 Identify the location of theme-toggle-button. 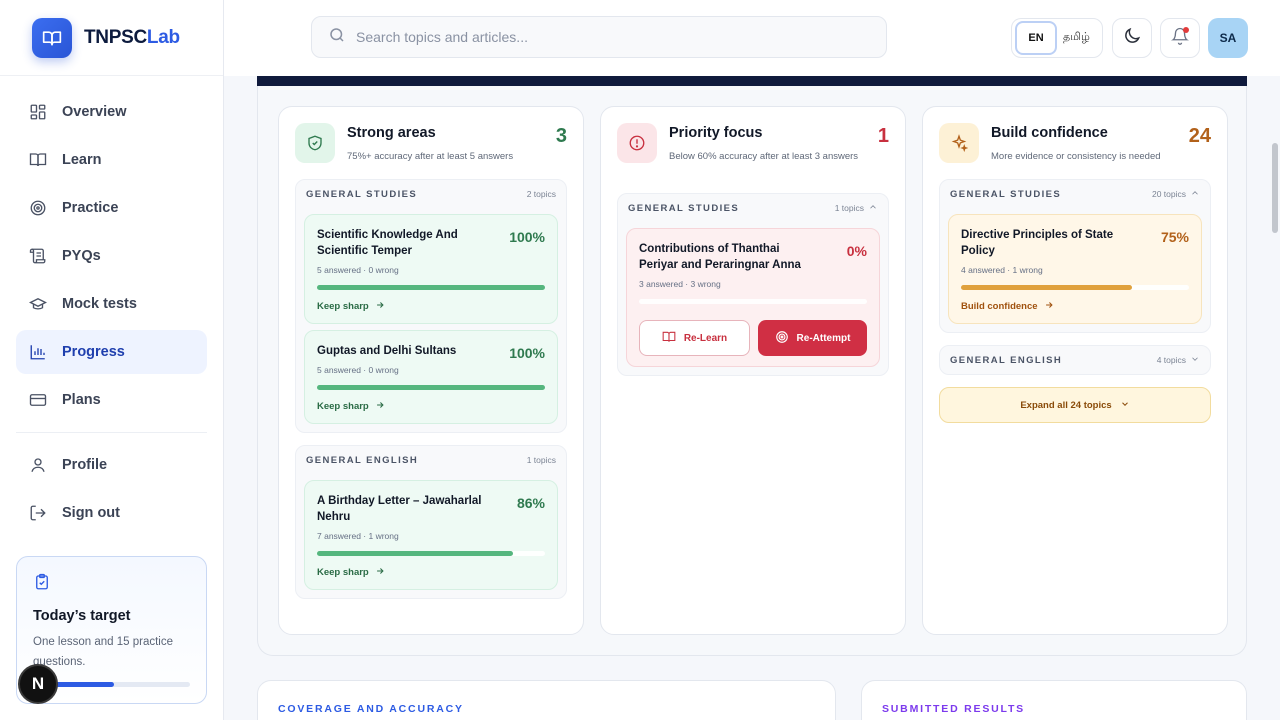
(1132, 38).